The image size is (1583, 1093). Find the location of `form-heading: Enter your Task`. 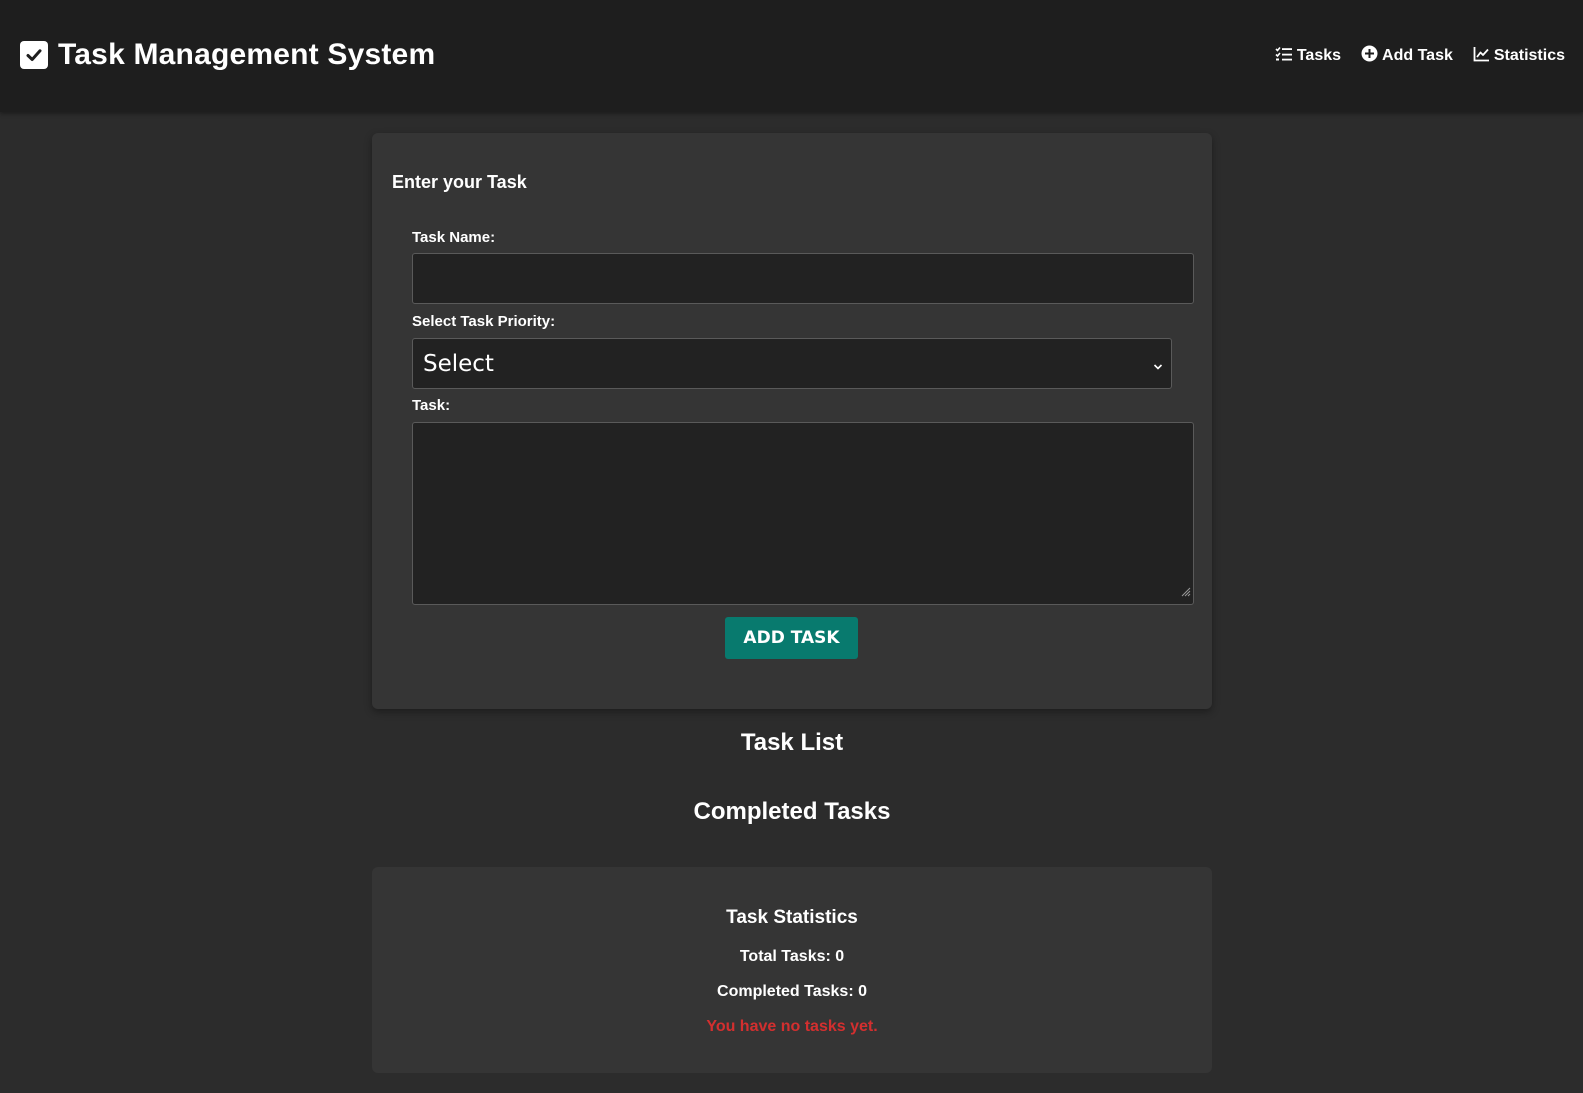

form-heading: Enter your Task is located at coordinates (459, 182).